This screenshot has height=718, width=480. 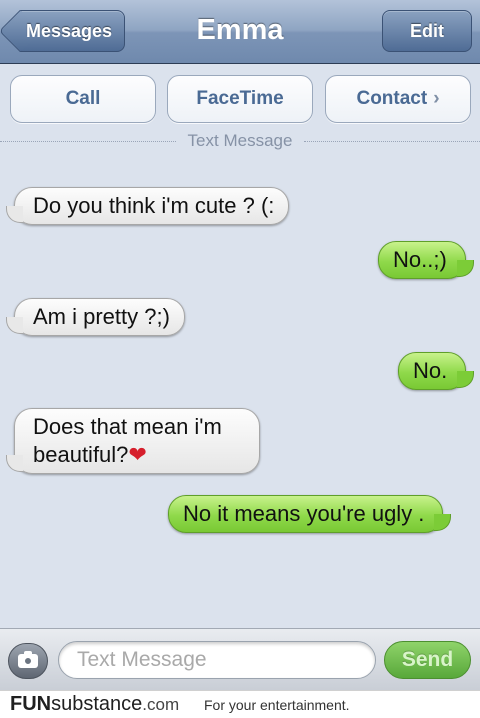 I want to click on incoming-message-bubble: Does that mean i'm beautiful?❤, so click(x=133, y=441).